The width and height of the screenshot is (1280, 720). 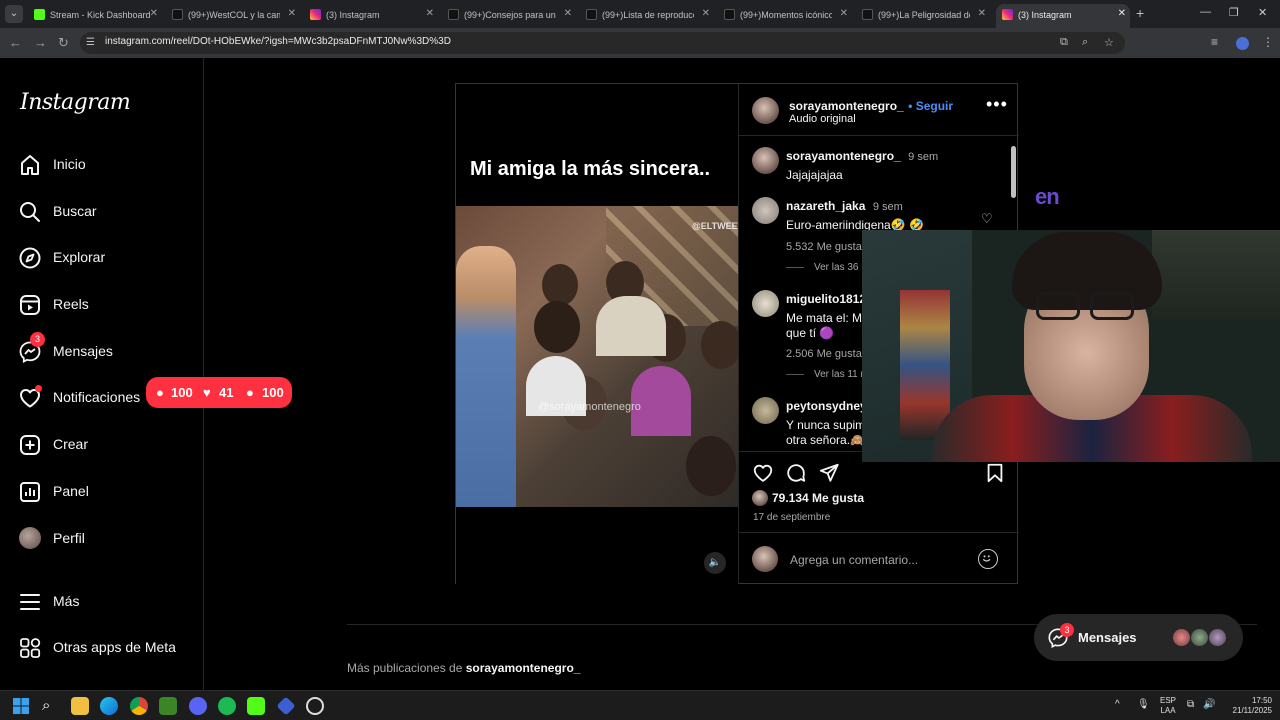 I want to click on post-actions: 79.134 Me gusta 17 de septiembre, so click(x=879, y=491).